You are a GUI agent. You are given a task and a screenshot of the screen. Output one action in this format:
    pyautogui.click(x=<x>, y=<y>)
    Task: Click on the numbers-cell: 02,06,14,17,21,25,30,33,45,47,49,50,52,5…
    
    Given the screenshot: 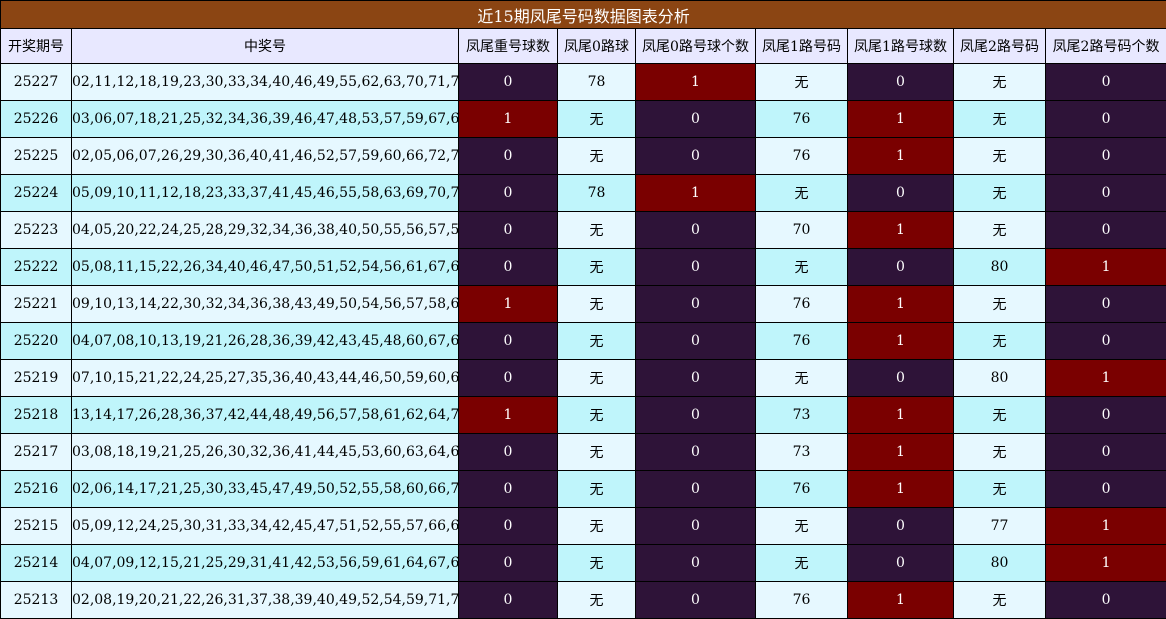 What is the action you would take?
    pyautogui.click(x=265, y=489)
    